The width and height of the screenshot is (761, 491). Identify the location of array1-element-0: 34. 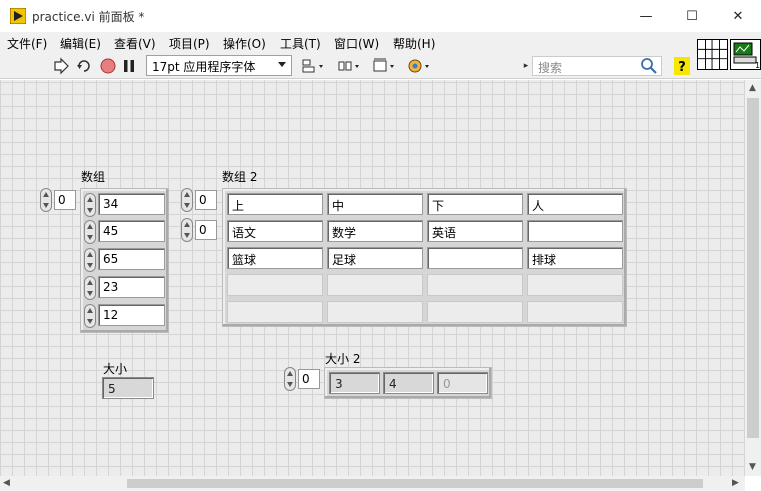
(131, 204).